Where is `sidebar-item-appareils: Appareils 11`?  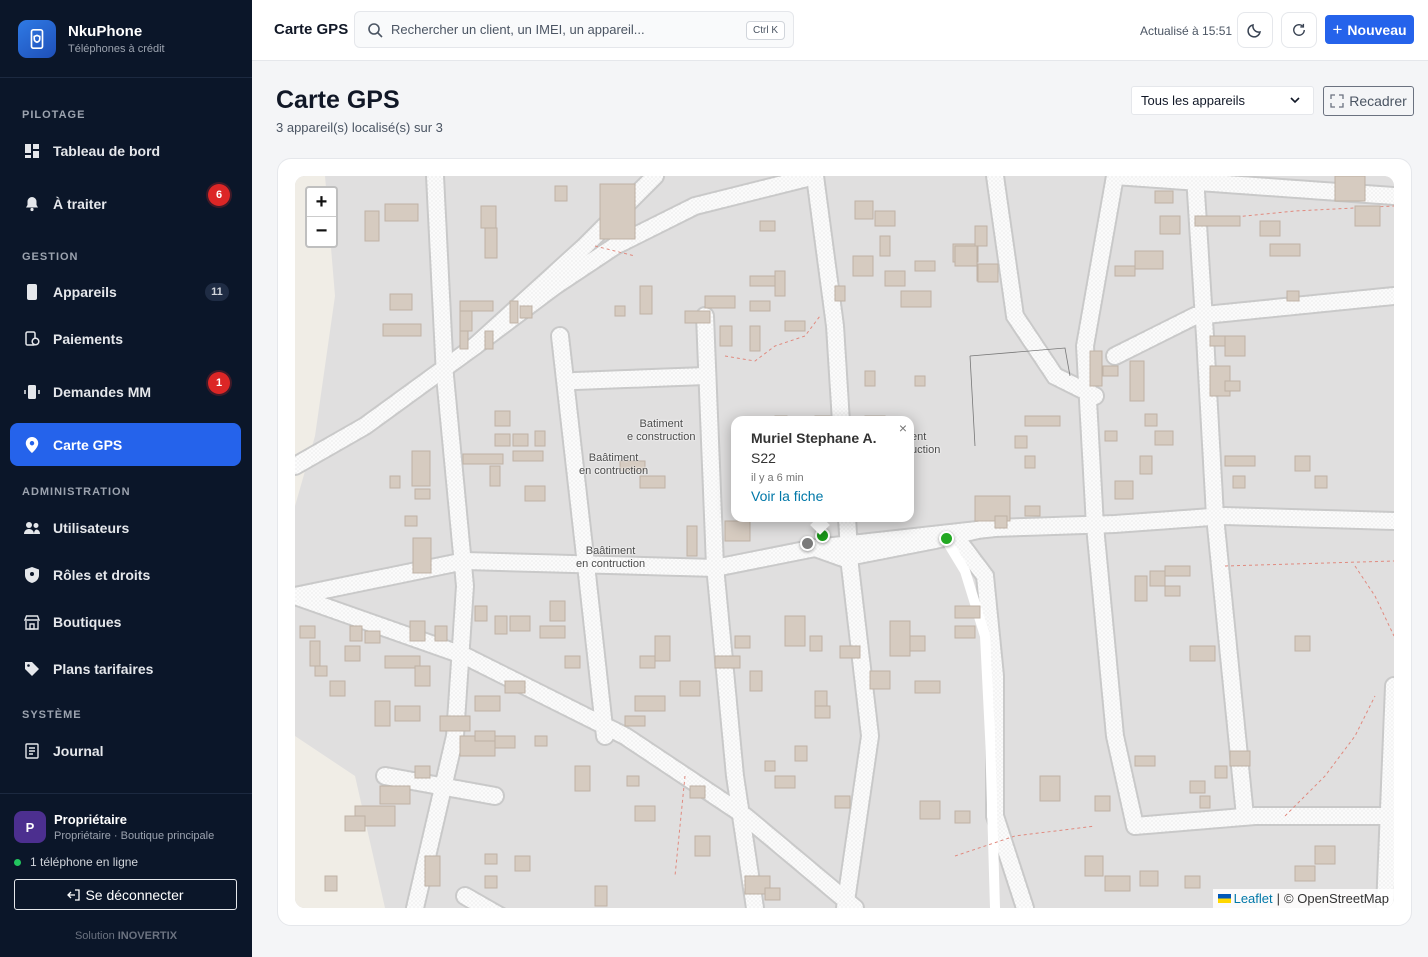
sidebar-item-appareils: Appareils 11 is located at coordinates (125, 292).